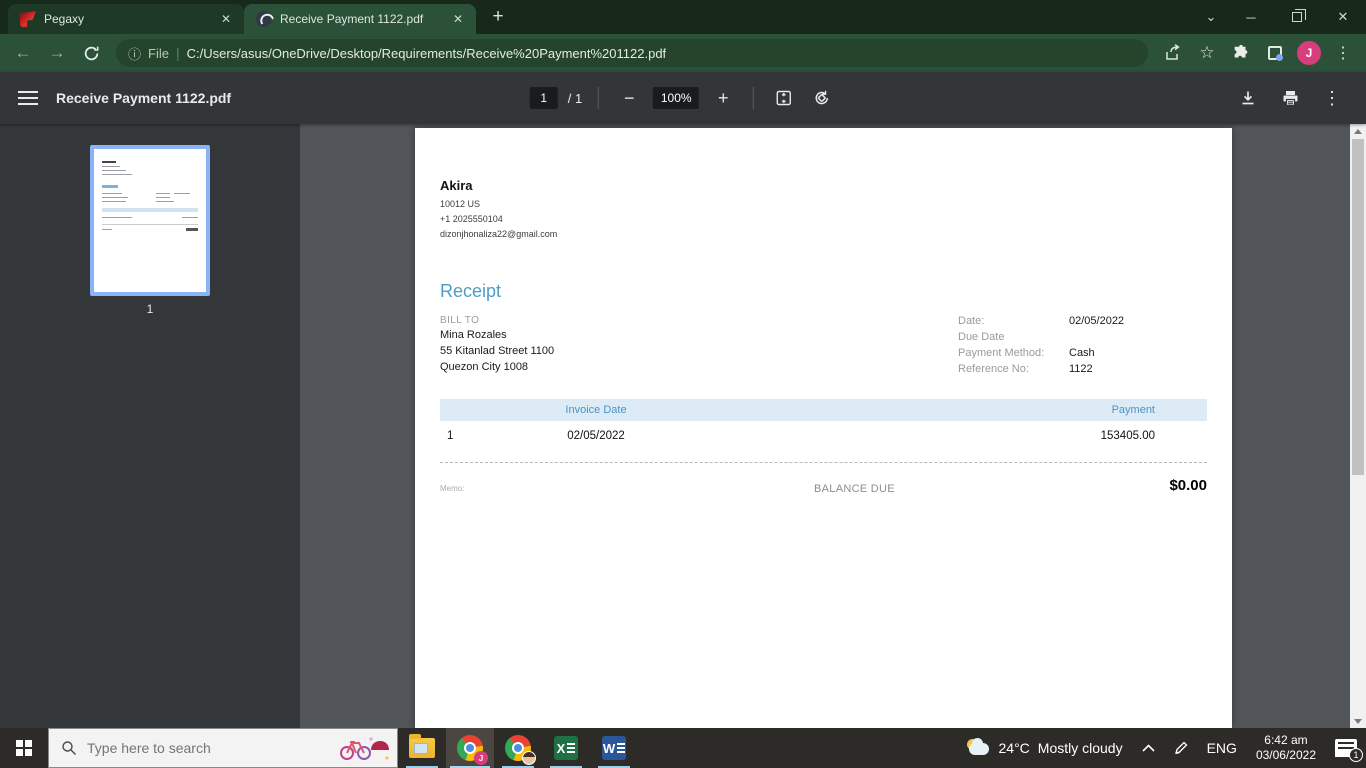  What do you see at coordinates (1343, 53) in the screenshot?
I see `browser-menu-kebab-icon: ⋮` at bounding box center [1343, 53].